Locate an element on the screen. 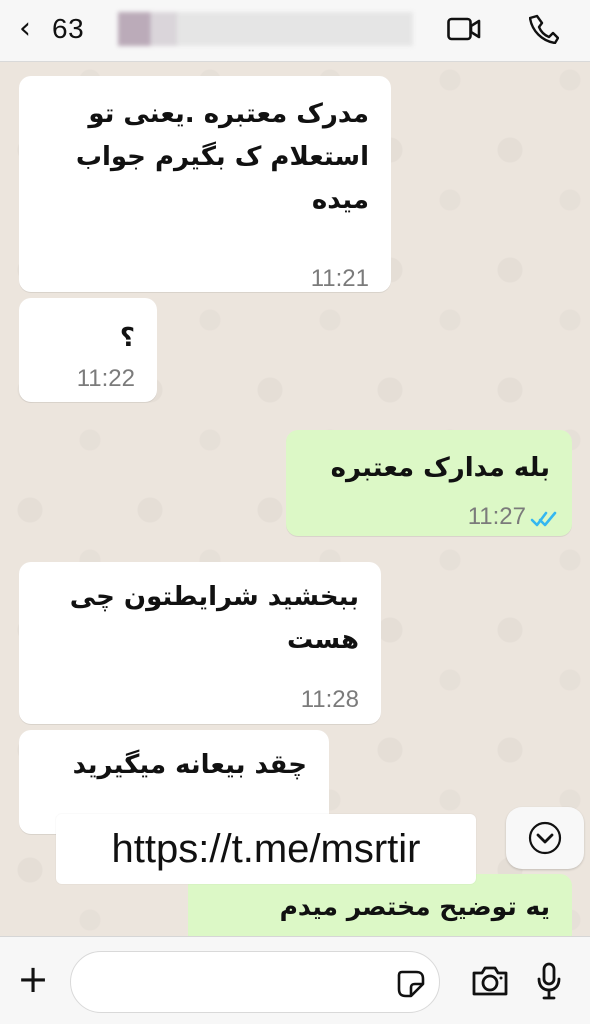 The image size is (590, 1024). incoming-message: ؟ 11:22 is located at coordinates (88, 350).